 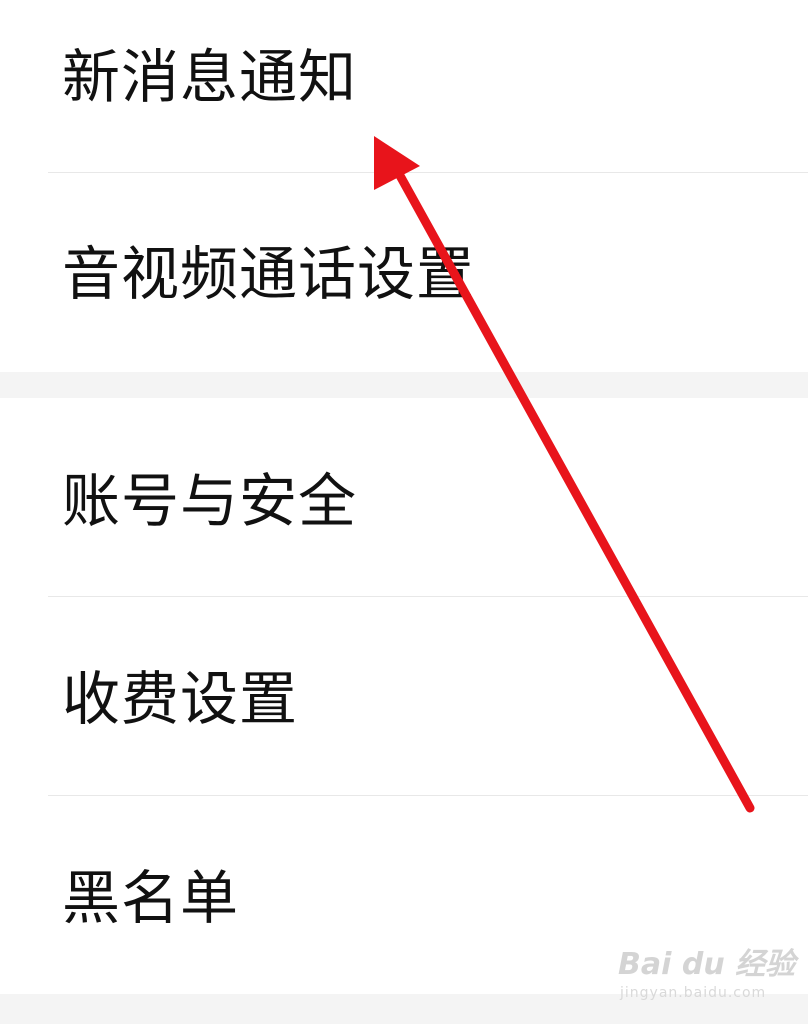 What do you see at coordinates (210, 77) in the screenshot?
I see `settings-item-label: 新消息通知` at bounding box center [210, 77].